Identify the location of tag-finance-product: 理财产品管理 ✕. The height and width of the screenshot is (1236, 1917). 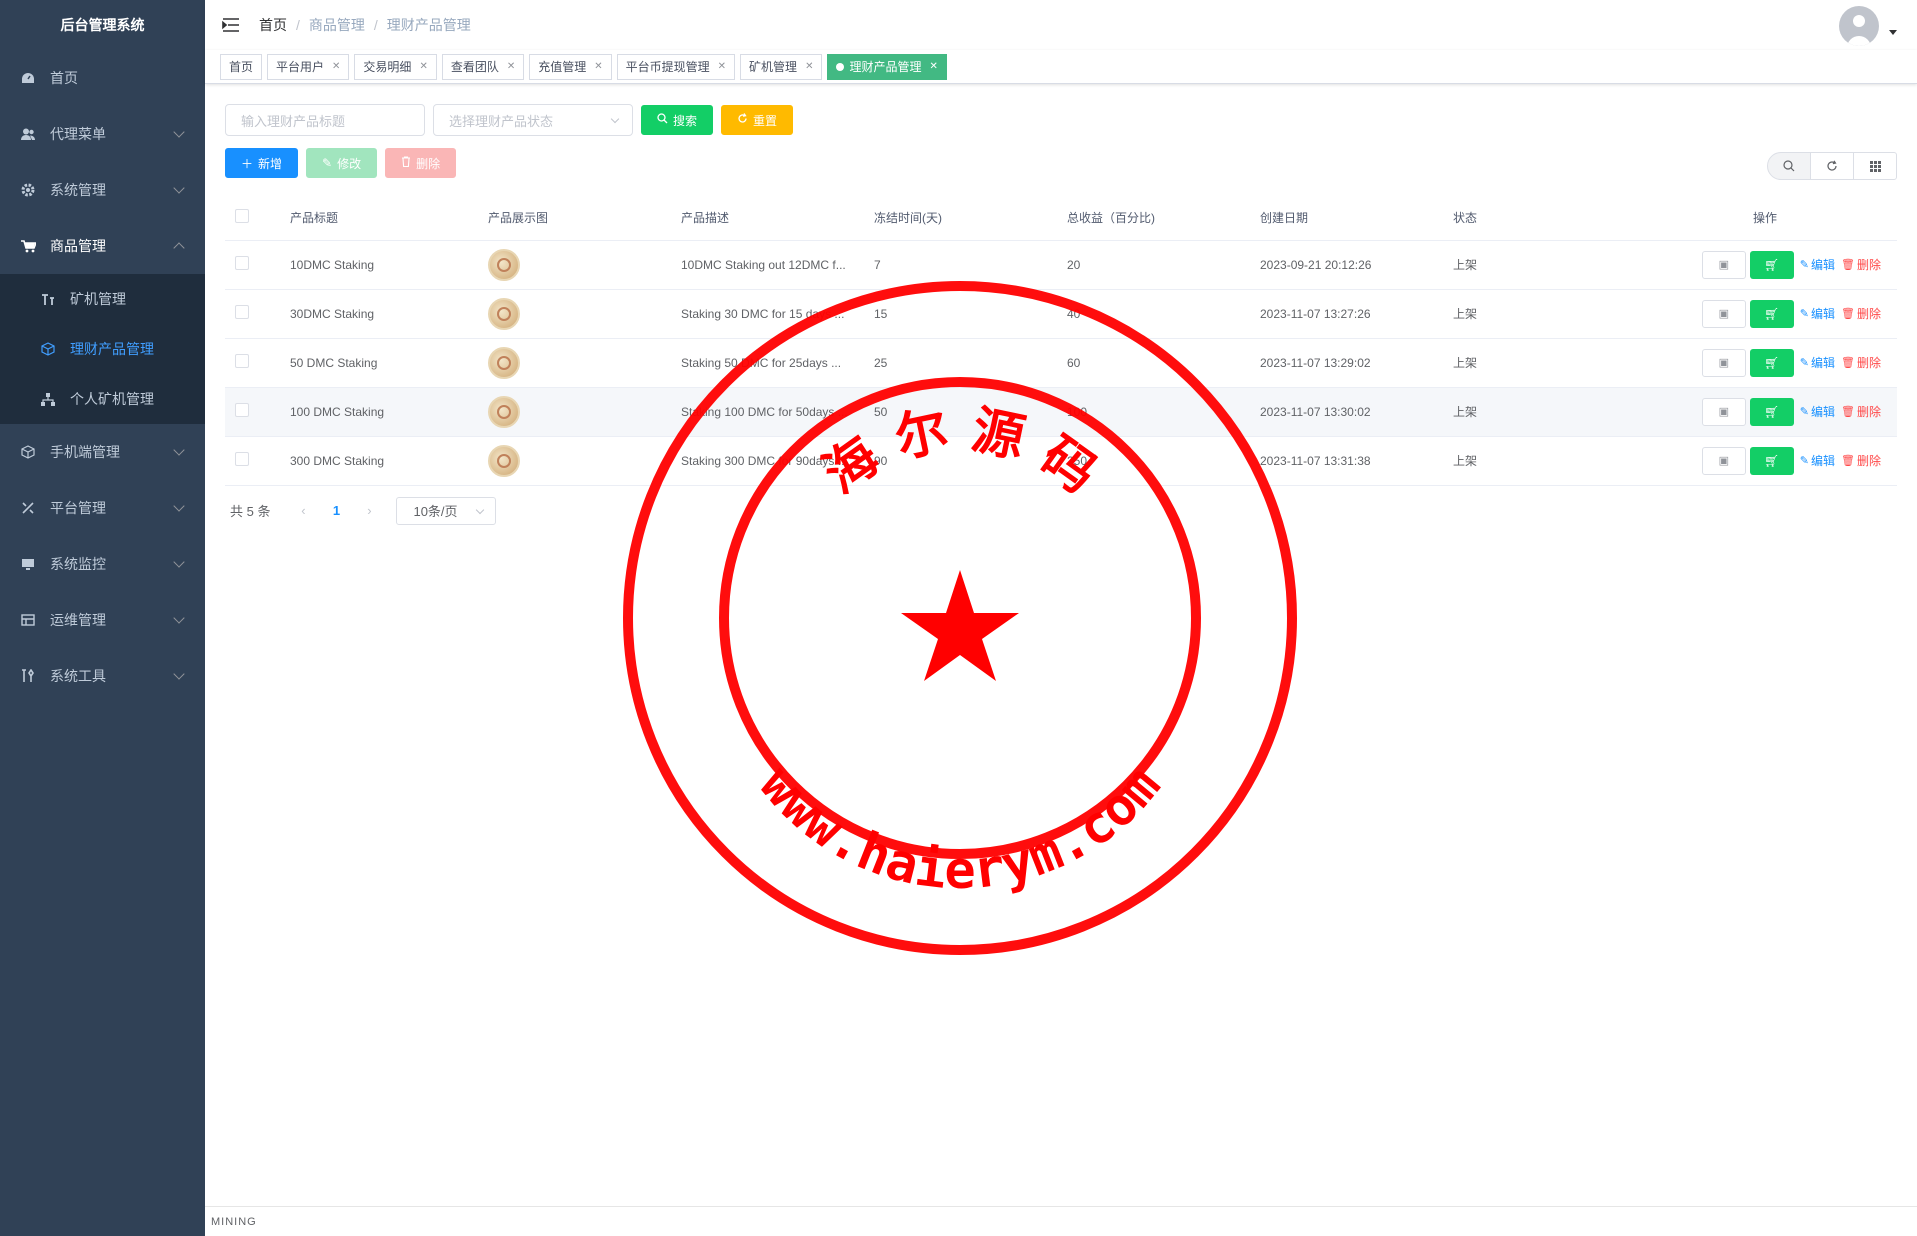
(887, 66).